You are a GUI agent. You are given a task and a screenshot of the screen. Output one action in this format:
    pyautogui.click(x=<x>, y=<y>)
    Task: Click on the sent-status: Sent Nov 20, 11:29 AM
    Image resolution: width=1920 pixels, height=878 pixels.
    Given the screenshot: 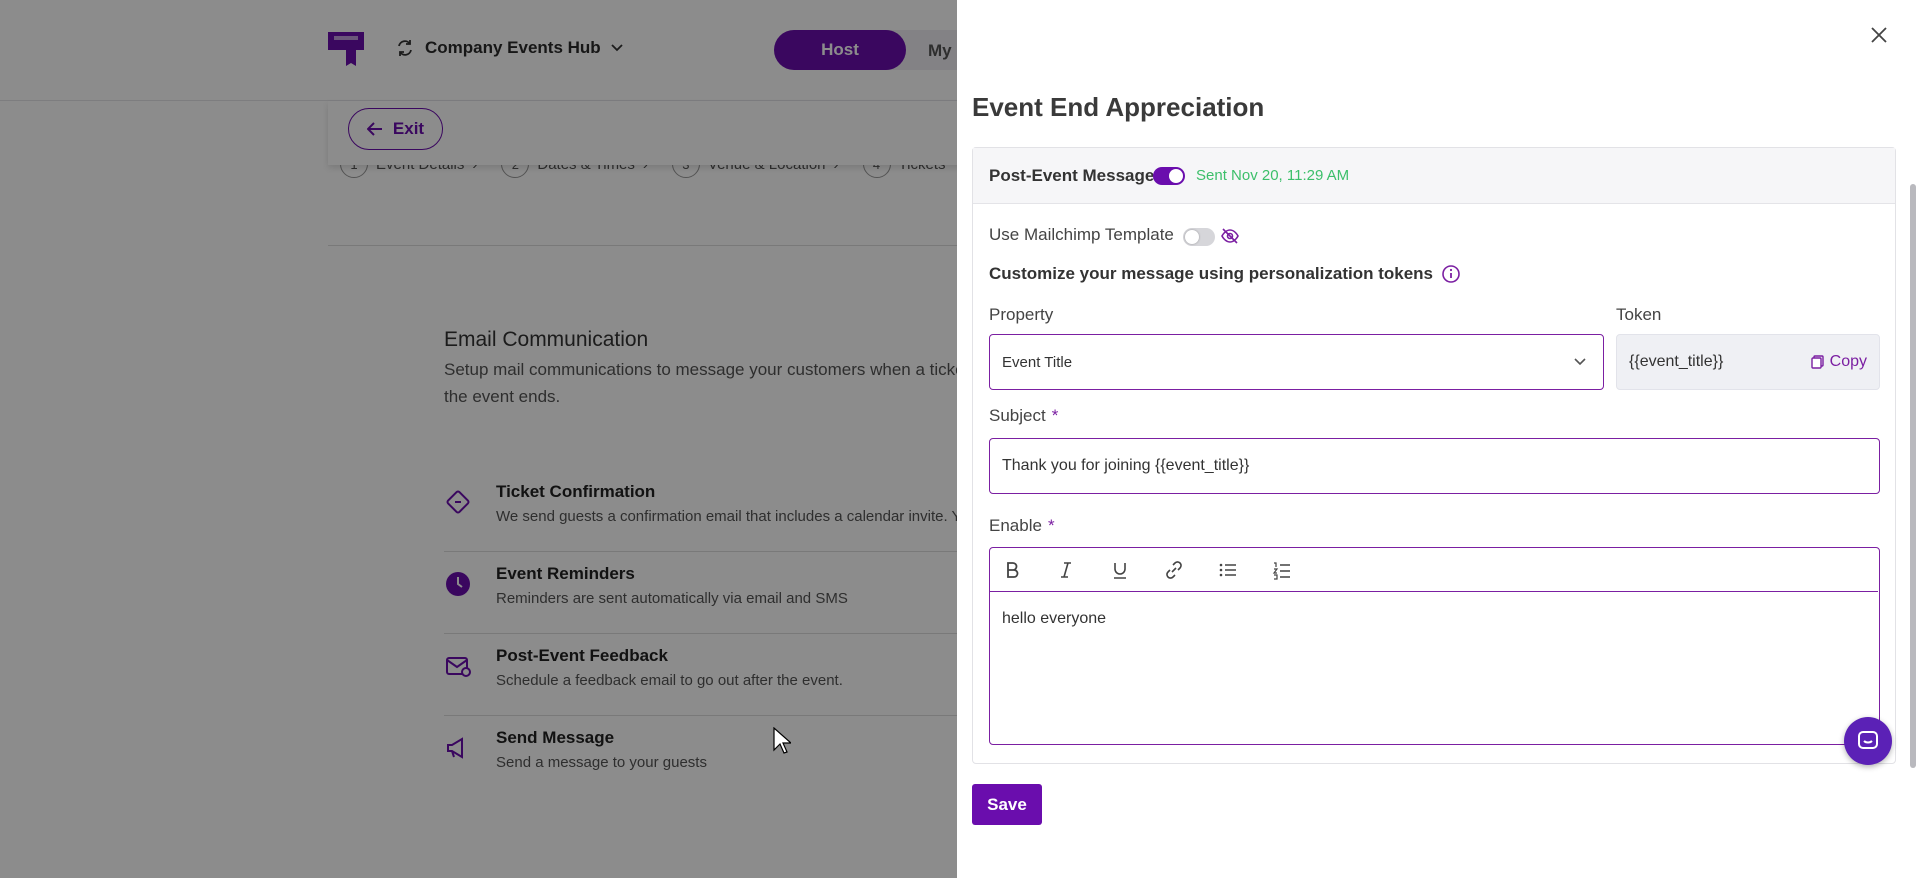 What is the action you would take?
    pyautogui.click(x=1273, y=175)
    